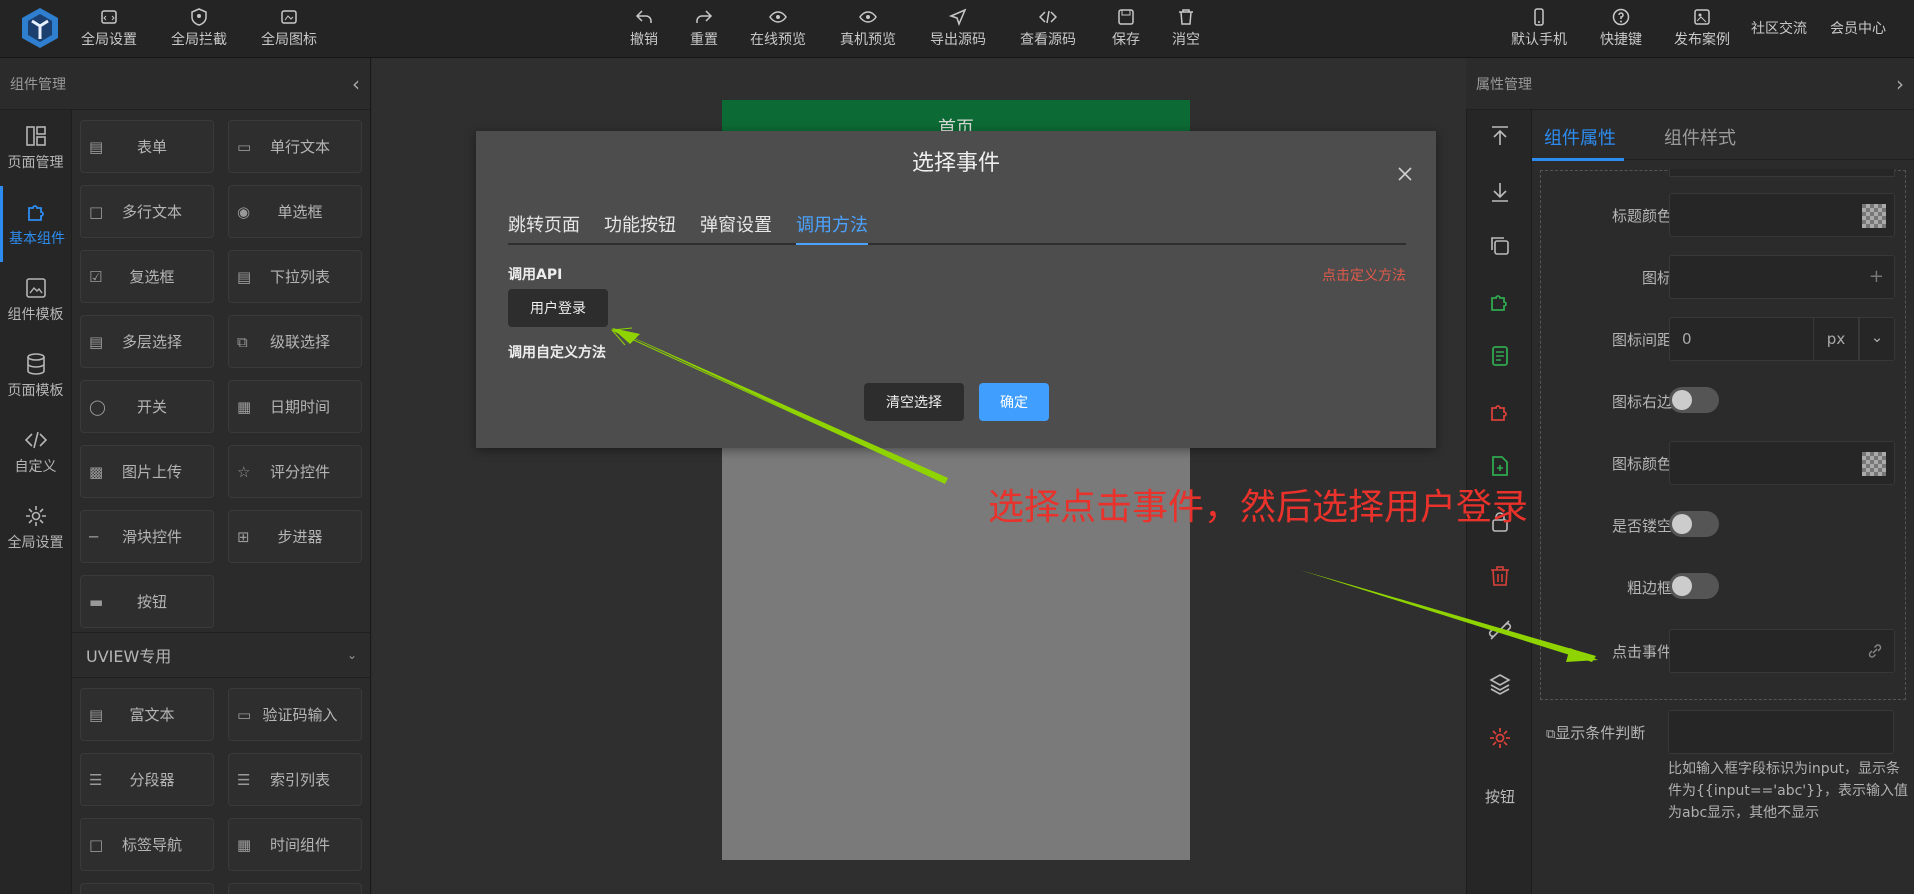 The width and height of the screenshot is (1914, 894). Describe the element at coordinates (147, 406) in the screenshot. I see `component-switch: ◯ 开关` at that location.